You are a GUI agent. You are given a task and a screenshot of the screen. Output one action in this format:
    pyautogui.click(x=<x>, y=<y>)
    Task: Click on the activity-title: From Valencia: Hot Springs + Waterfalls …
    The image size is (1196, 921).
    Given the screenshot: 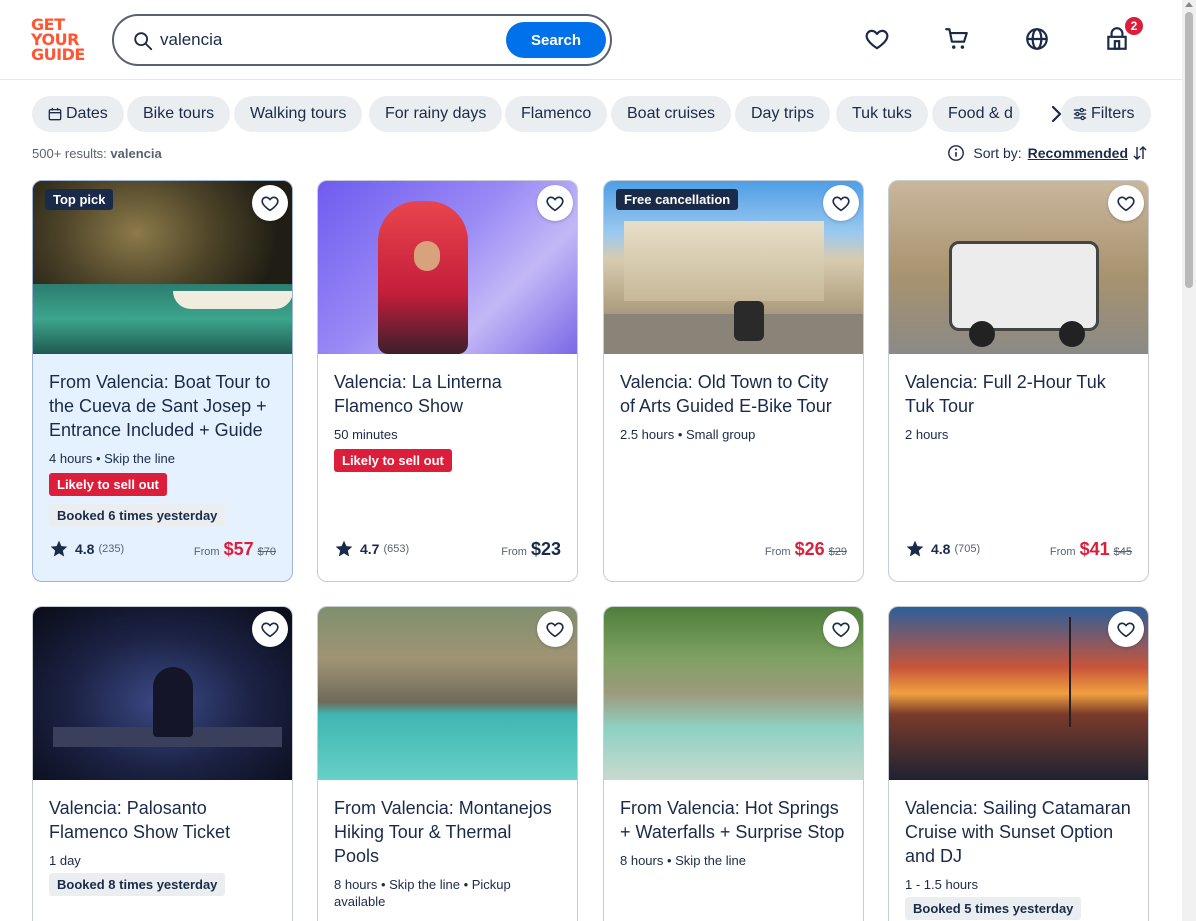 What is the action you would take?
    pyautogui.click(x=733, y=820)
    